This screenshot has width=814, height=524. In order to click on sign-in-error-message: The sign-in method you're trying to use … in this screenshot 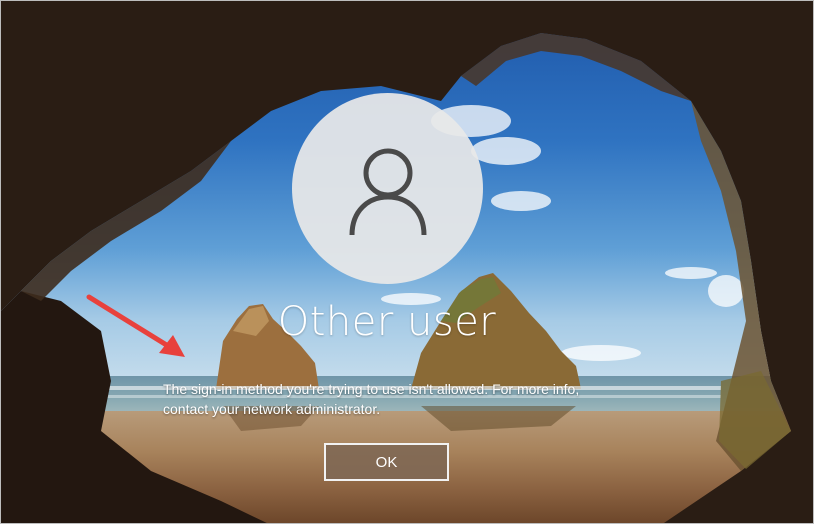, I will do `click(398, 399)`.